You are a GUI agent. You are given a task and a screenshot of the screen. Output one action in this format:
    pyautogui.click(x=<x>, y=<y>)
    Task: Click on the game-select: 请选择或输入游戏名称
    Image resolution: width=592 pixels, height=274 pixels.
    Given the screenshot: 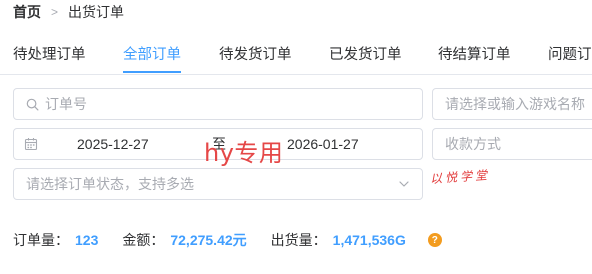 What is the action you would take?
    pyautogui.click(x=512, y=104)
    